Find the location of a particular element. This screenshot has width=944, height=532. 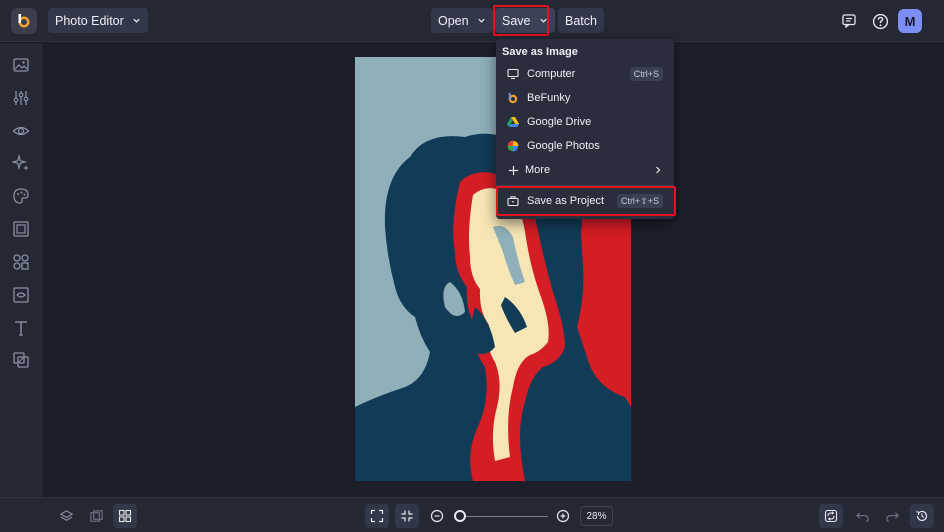

eye-icon is located at coordinates (21, 131).